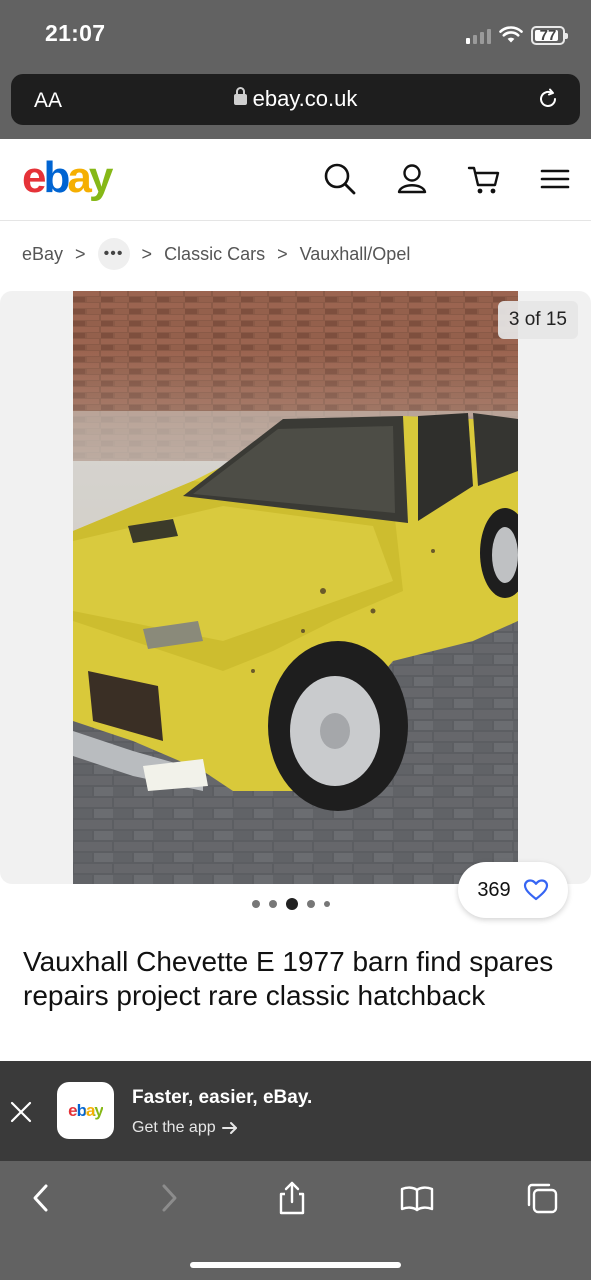 Image resolution: width=591 pixels, height=1280 pixels. Describe the element at coordinates (295, 69) in the screenshot. I see `safari-top-chrome: 21:07 77 AA ebay.co.uk` at that location.